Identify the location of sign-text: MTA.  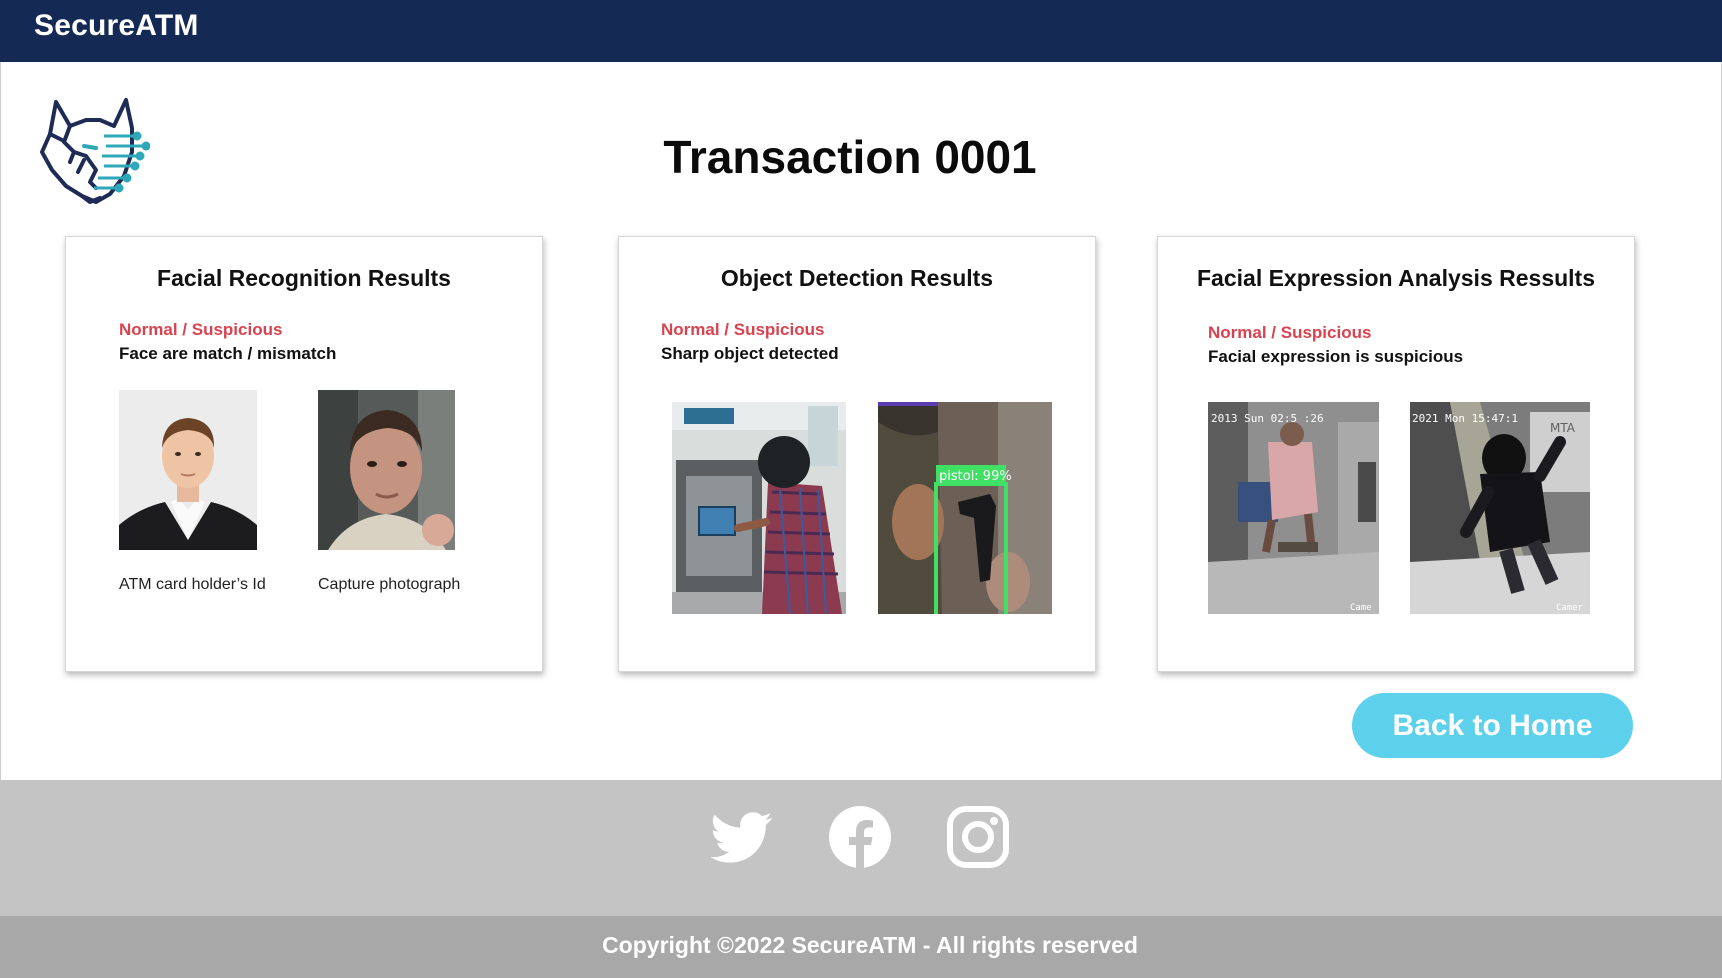
(1563, 428).